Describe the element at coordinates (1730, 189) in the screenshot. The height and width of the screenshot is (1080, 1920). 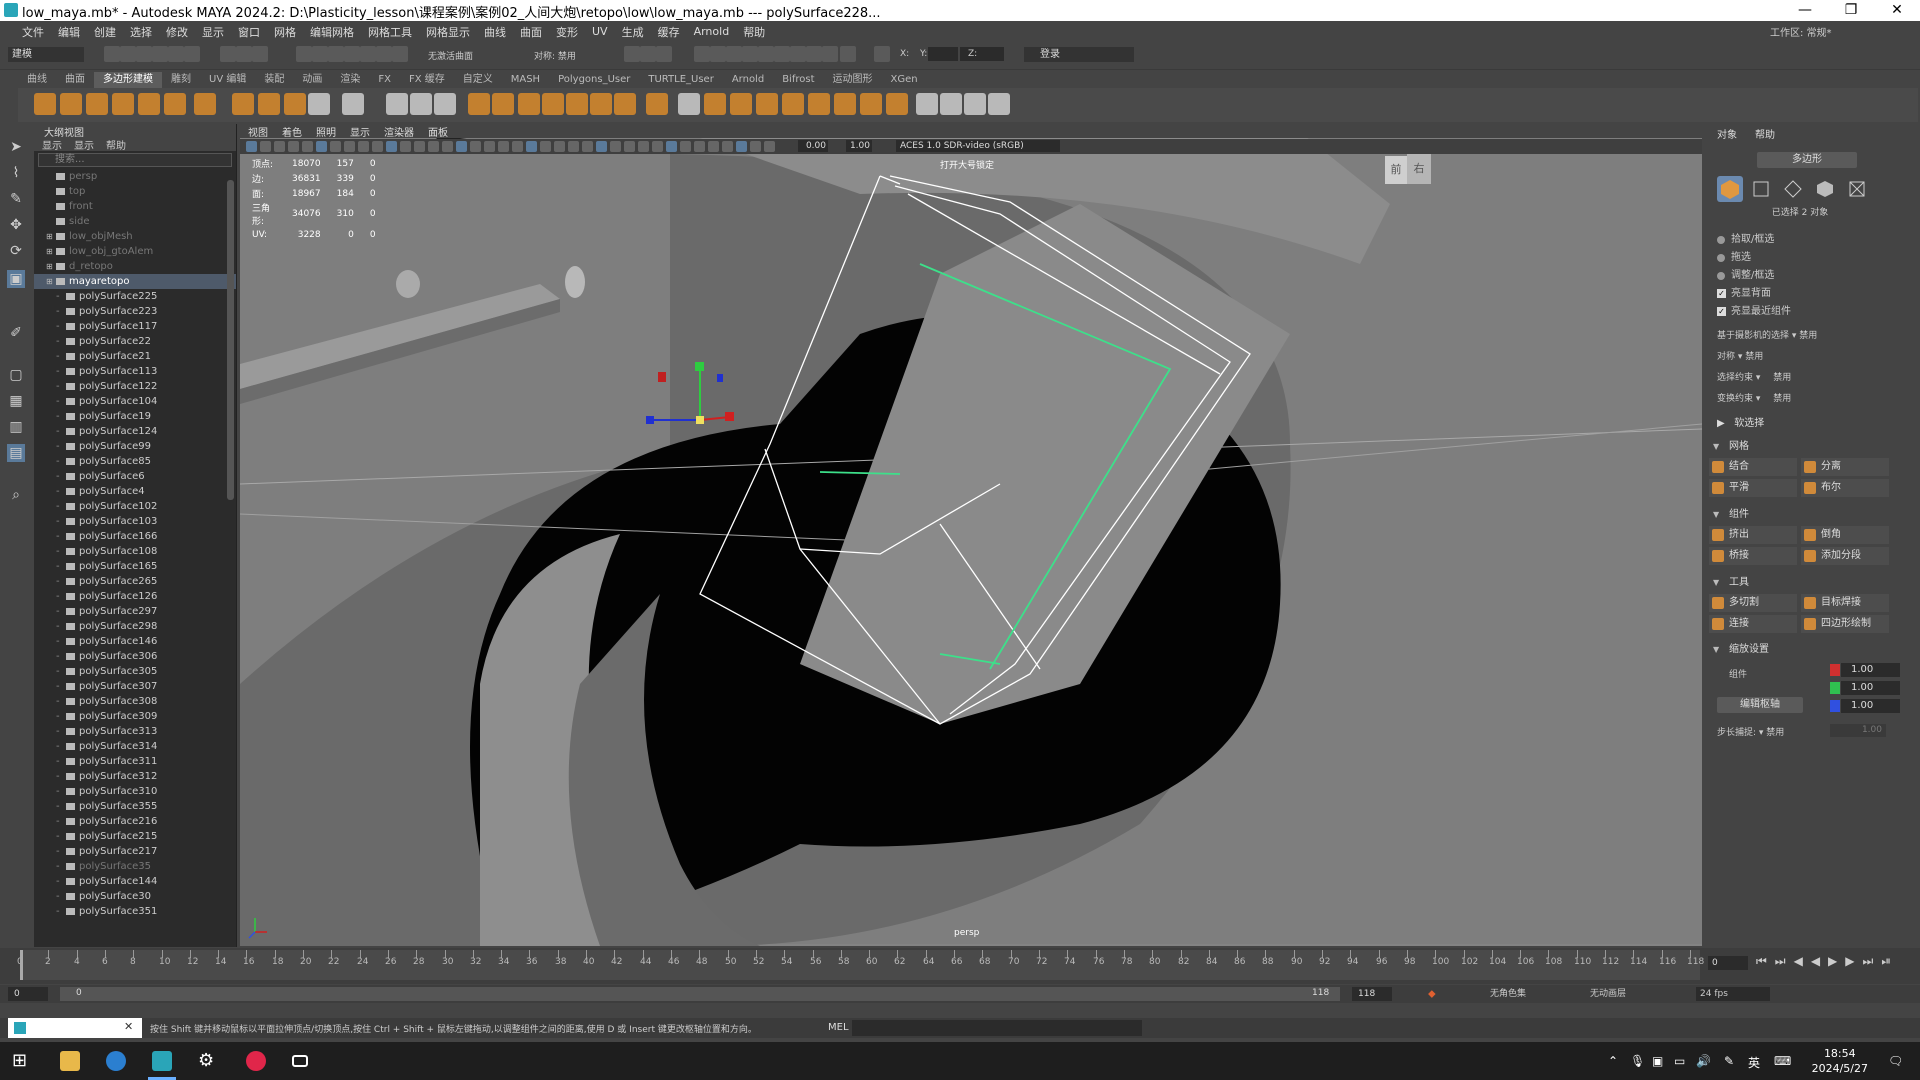
I see `object-mode-icon` at that location.